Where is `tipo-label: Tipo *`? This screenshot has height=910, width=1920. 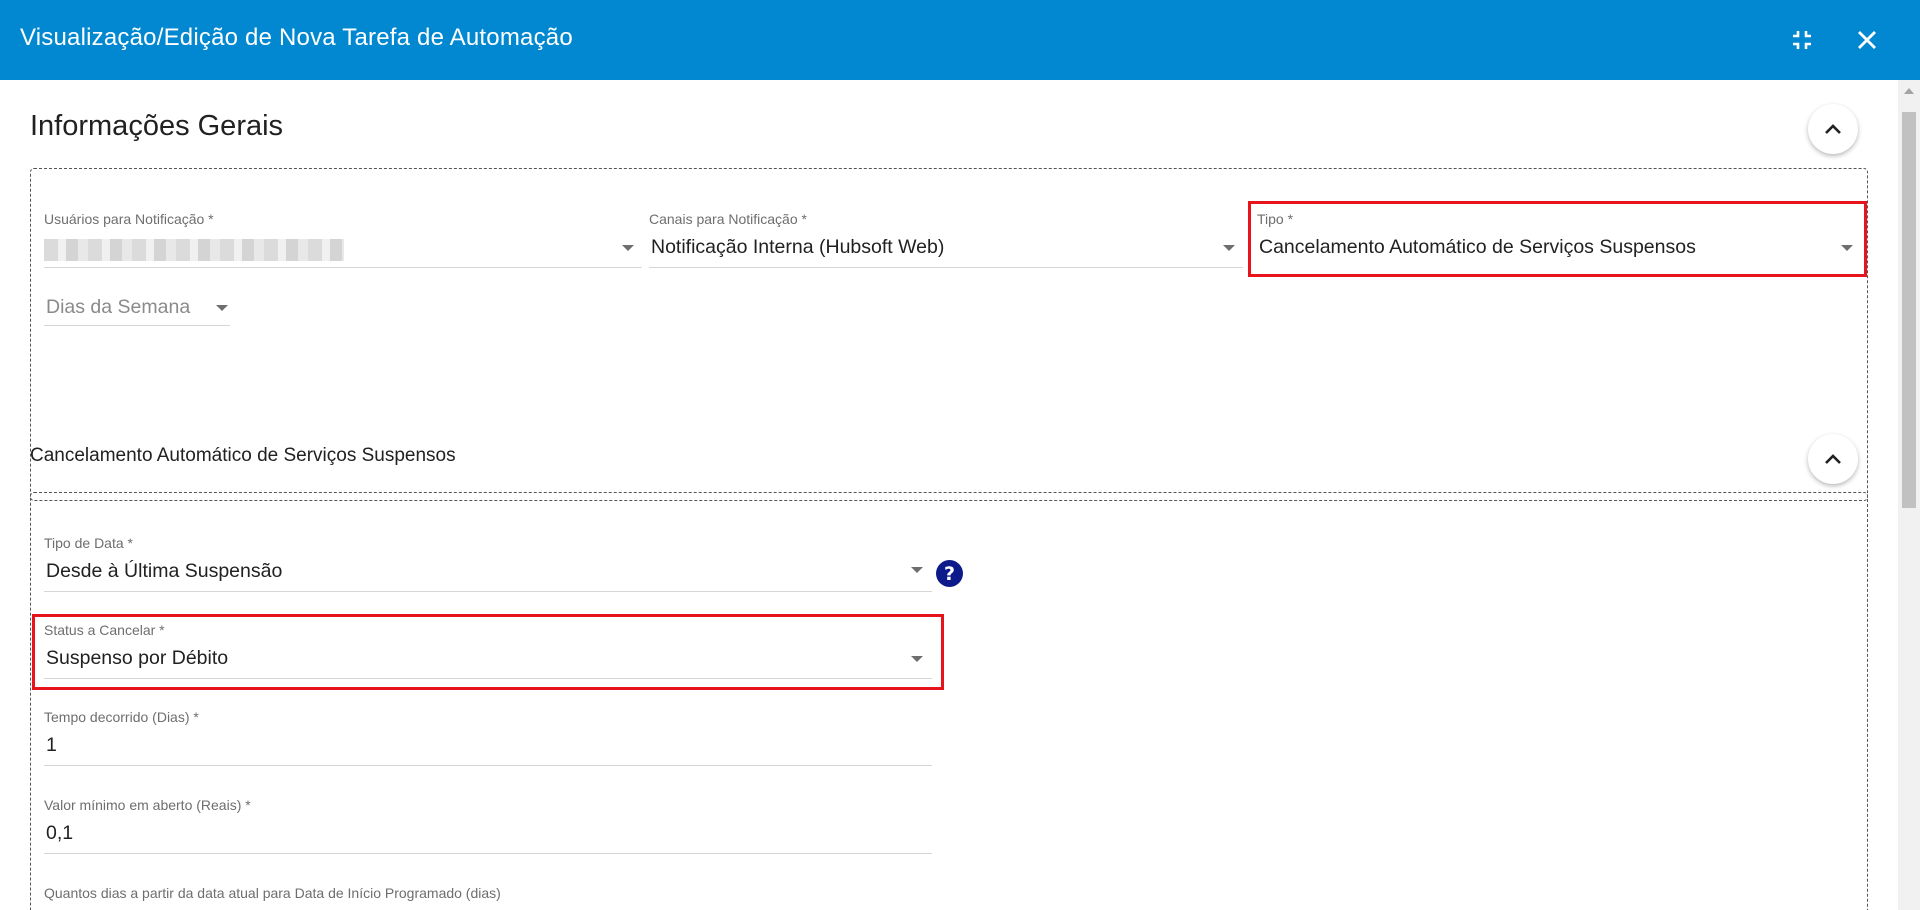
tipo-label: Tipo * is located at coordinates (1275, 219).